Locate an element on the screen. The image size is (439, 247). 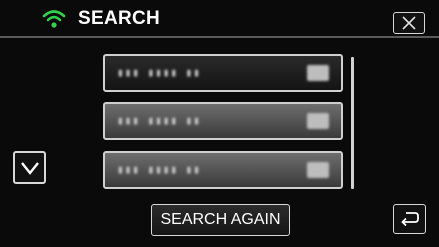
scroll-down-button is located at coordinates (29, 167).